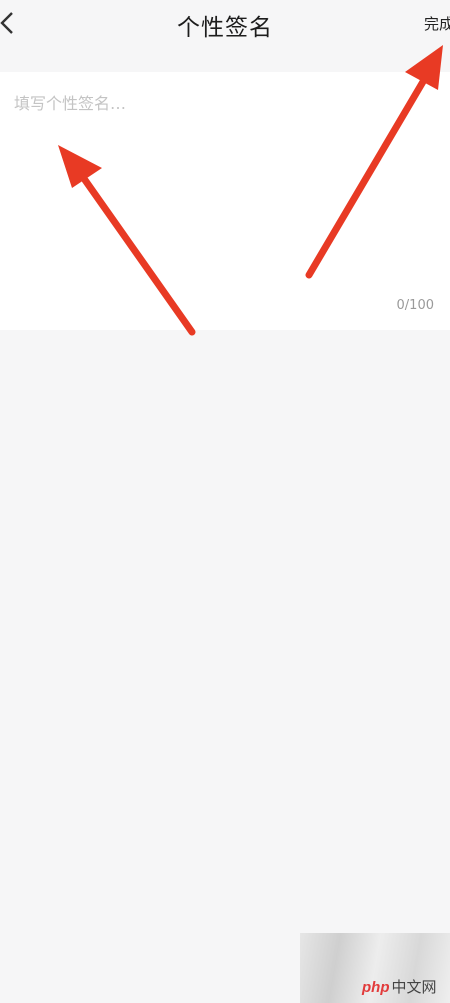 Image resolution: width=450 pixels, height=1003 pixels. What do you see at coordinates (414, 987) in the screenshot?
I see `watermark-suffix: 中文网` at bounding box center [414, 987].